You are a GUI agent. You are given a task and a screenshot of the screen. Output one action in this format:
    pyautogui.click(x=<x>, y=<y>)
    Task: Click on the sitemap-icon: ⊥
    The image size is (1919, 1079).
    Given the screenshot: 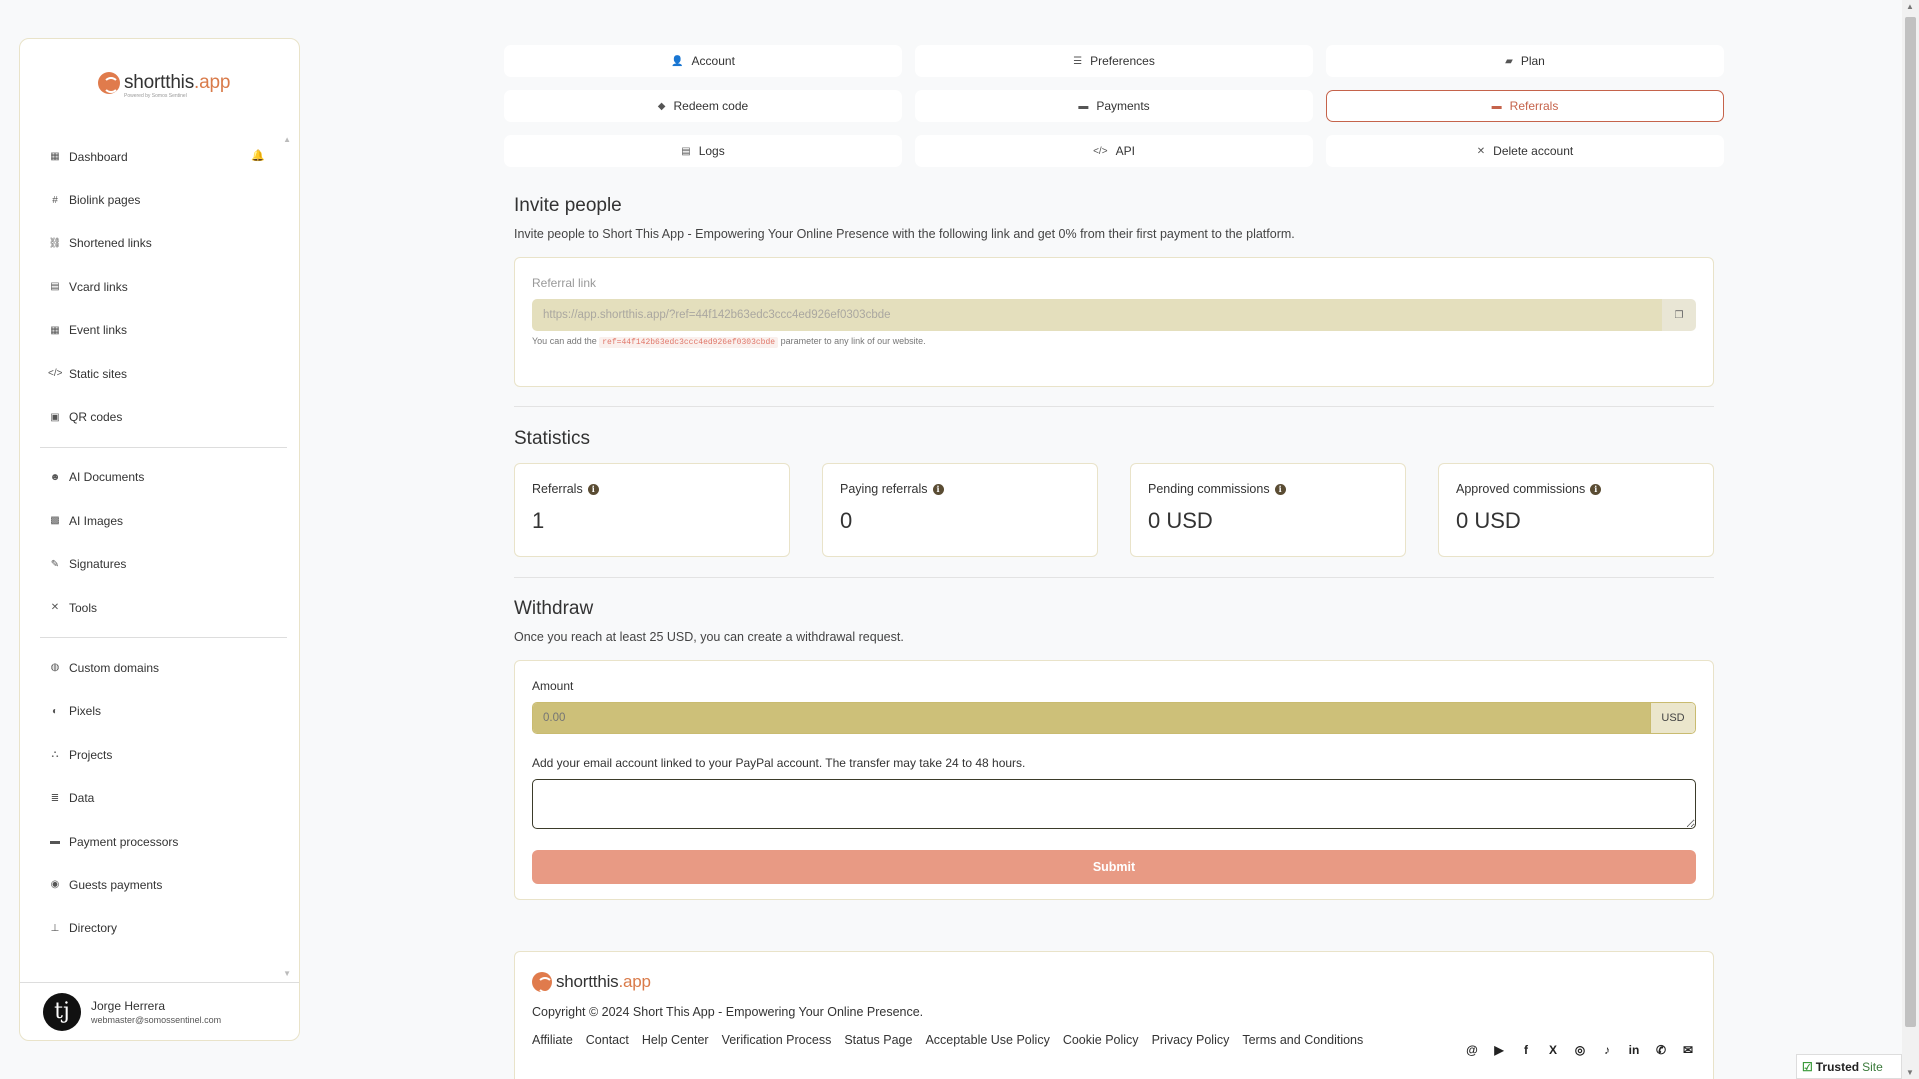 What is the action you would take?
    pyautogui.click(x=55, y=928)
    